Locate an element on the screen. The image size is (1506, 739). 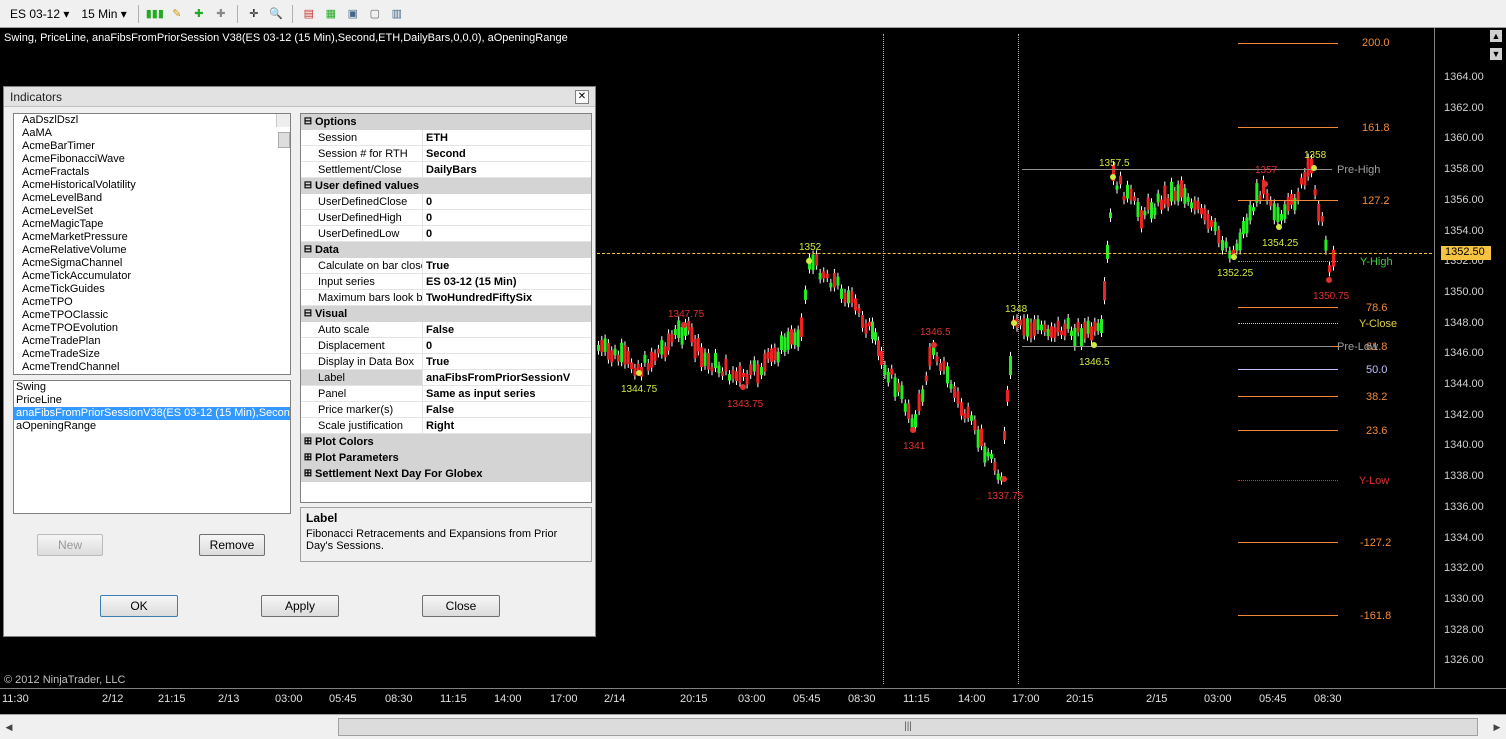
list-item: AcmeSigmaChannel is located at coordinates (154, 263).